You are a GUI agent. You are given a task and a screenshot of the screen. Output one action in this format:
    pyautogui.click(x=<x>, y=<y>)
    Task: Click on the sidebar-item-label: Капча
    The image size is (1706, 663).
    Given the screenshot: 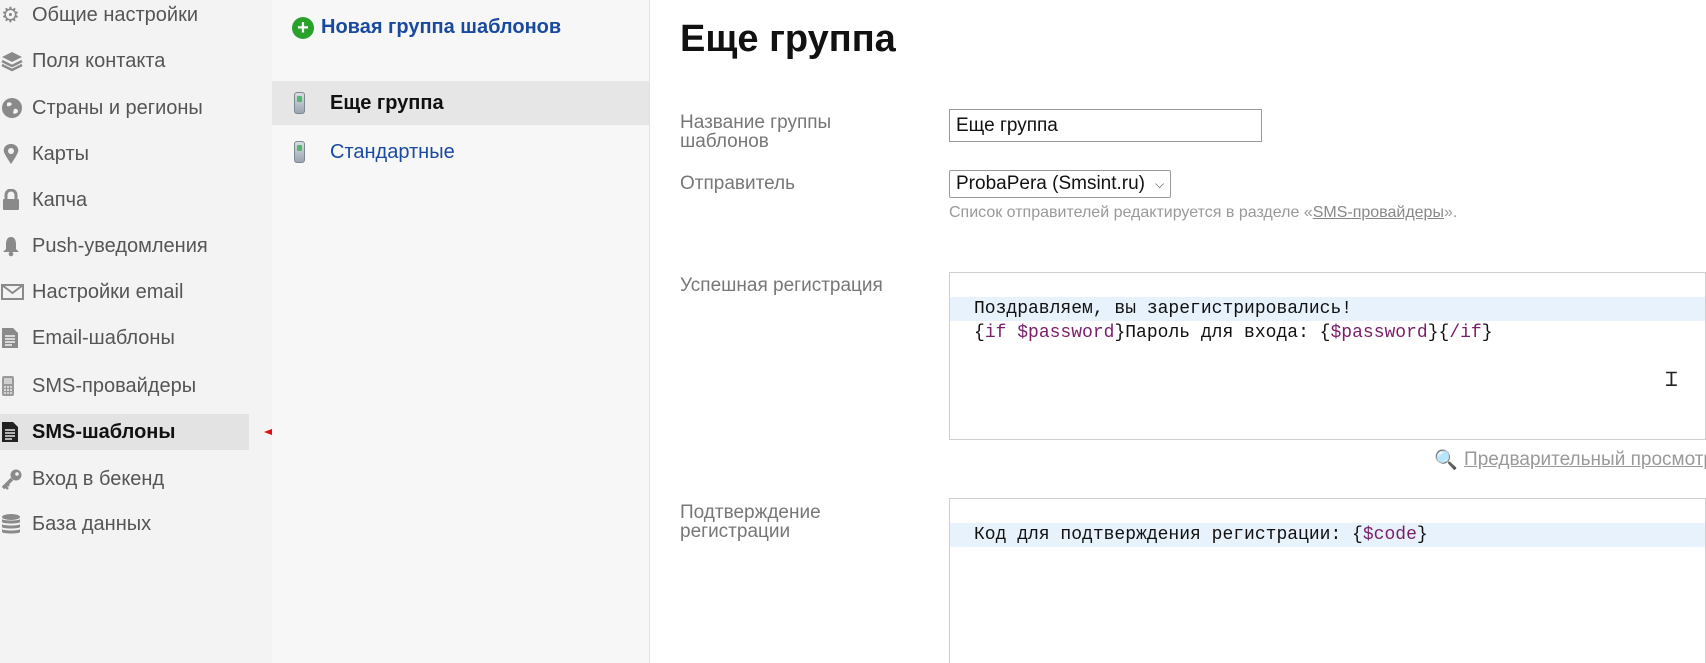 What is the action you would take?
    pyautogui.click(x=60, y=199)
    